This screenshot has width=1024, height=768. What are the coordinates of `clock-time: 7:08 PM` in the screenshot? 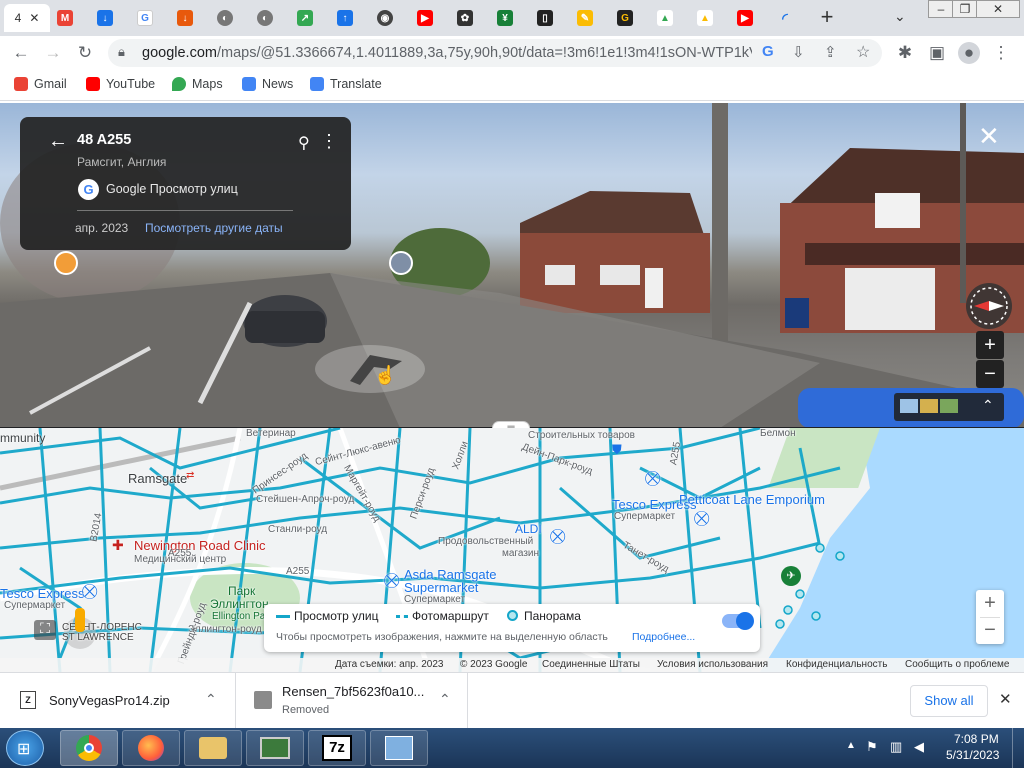 It's located at (976, 739).